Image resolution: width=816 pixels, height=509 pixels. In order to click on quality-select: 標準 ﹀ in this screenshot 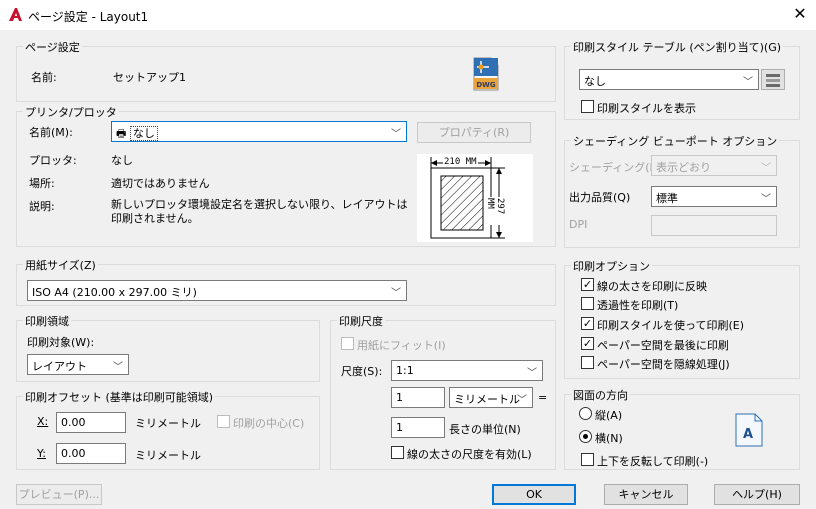, I will do `click(714, 196)`.